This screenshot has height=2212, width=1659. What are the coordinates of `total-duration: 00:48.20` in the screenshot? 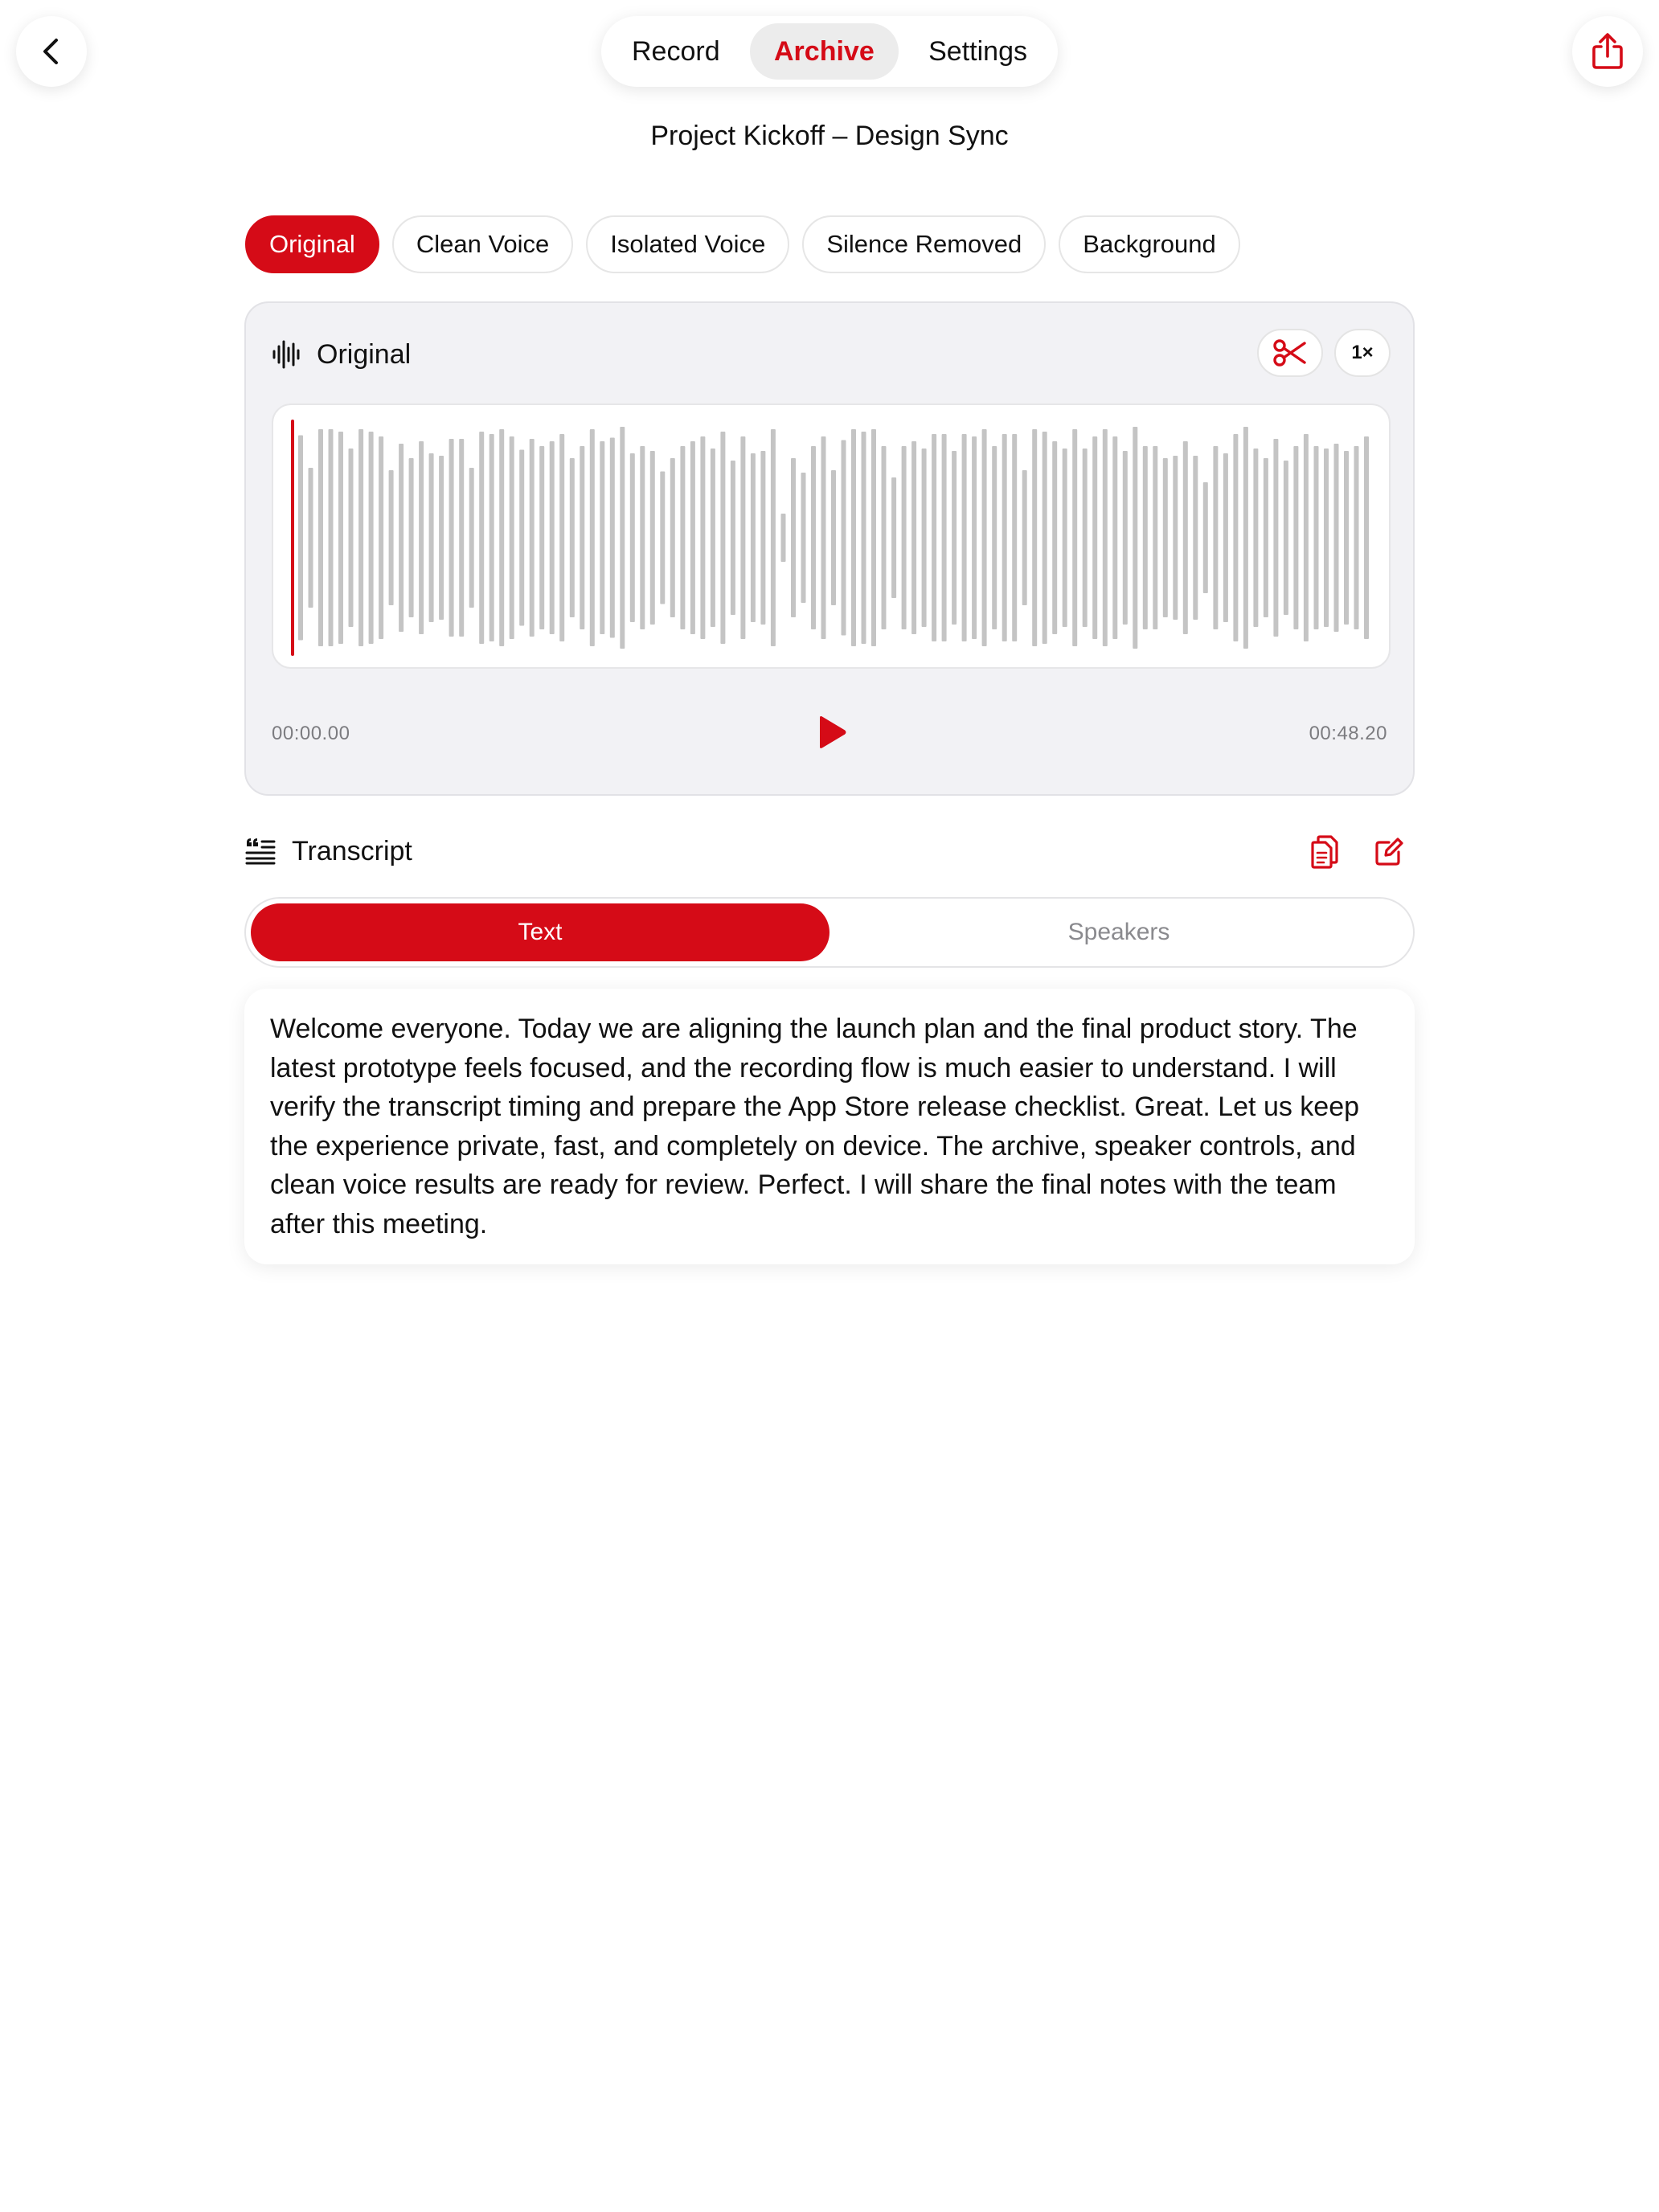 It's located at (1348, 733).